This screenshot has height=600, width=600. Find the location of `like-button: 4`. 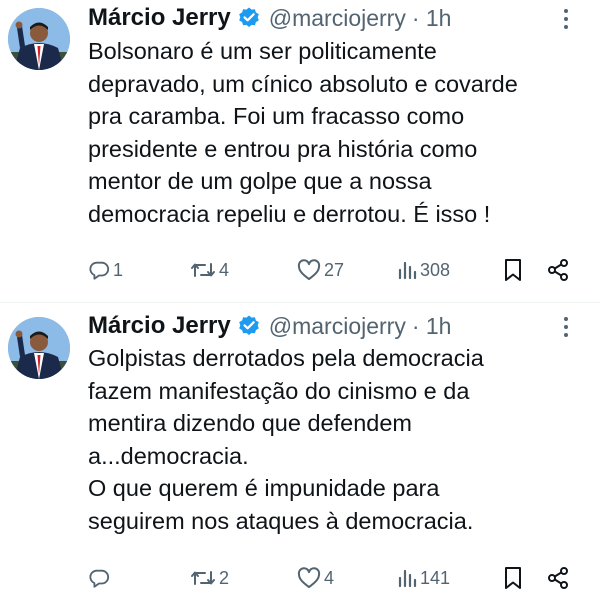

like-button: 4 is located at coordinates (315, 578).